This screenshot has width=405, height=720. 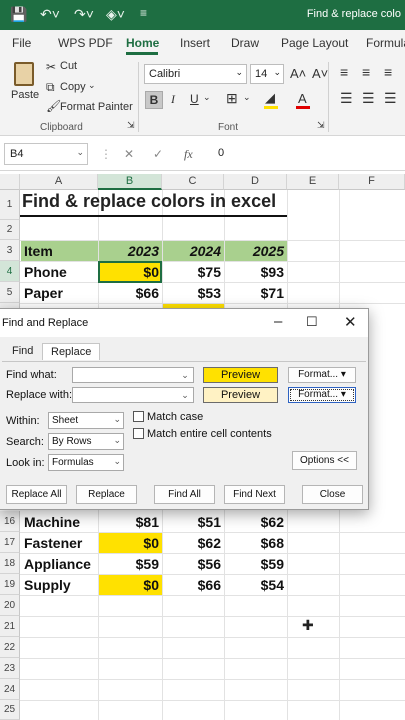 What do you see at coordinates (133, 375) in the screenshot?
I see `find-what-input` at bounding box center [133, 375].